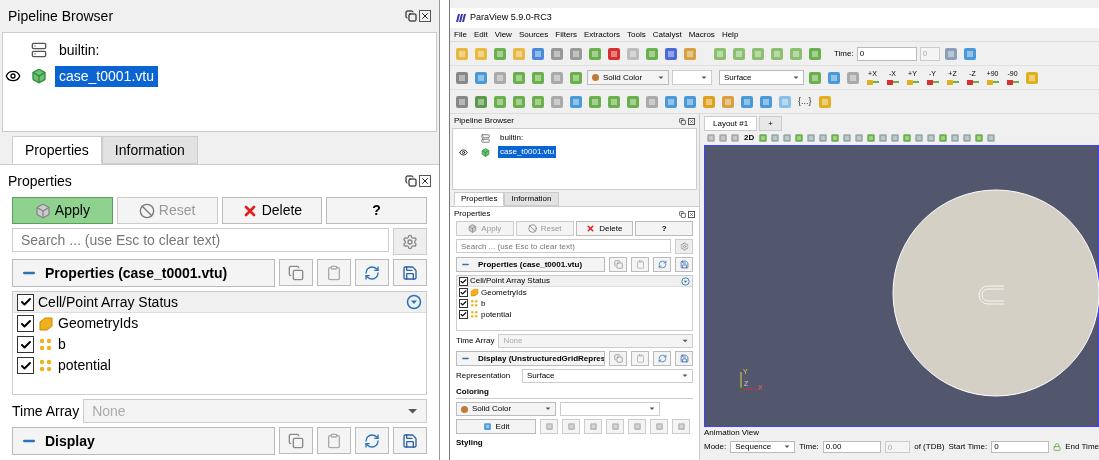 The height and width of the screenshot is (460, 1099). What do you see at coordinates (637, 426) in the screenshot?
I see `rescale-visible-button` at bounding box center [637, 426].